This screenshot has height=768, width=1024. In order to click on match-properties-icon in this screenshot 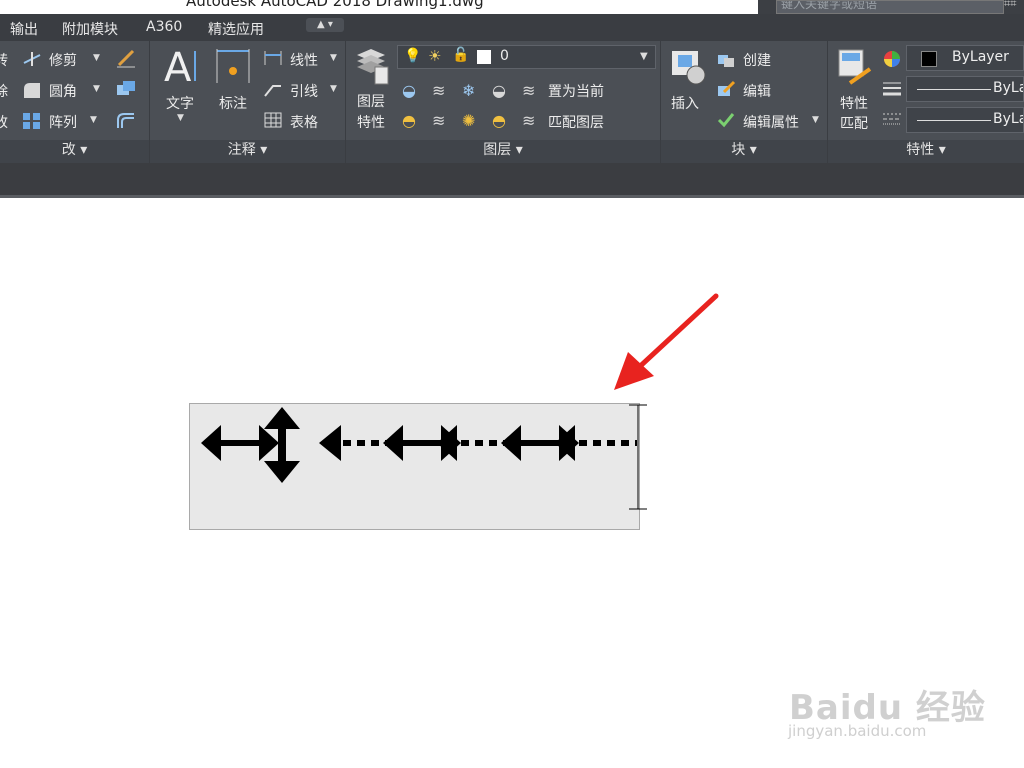, I will do `click(855, 67)`.